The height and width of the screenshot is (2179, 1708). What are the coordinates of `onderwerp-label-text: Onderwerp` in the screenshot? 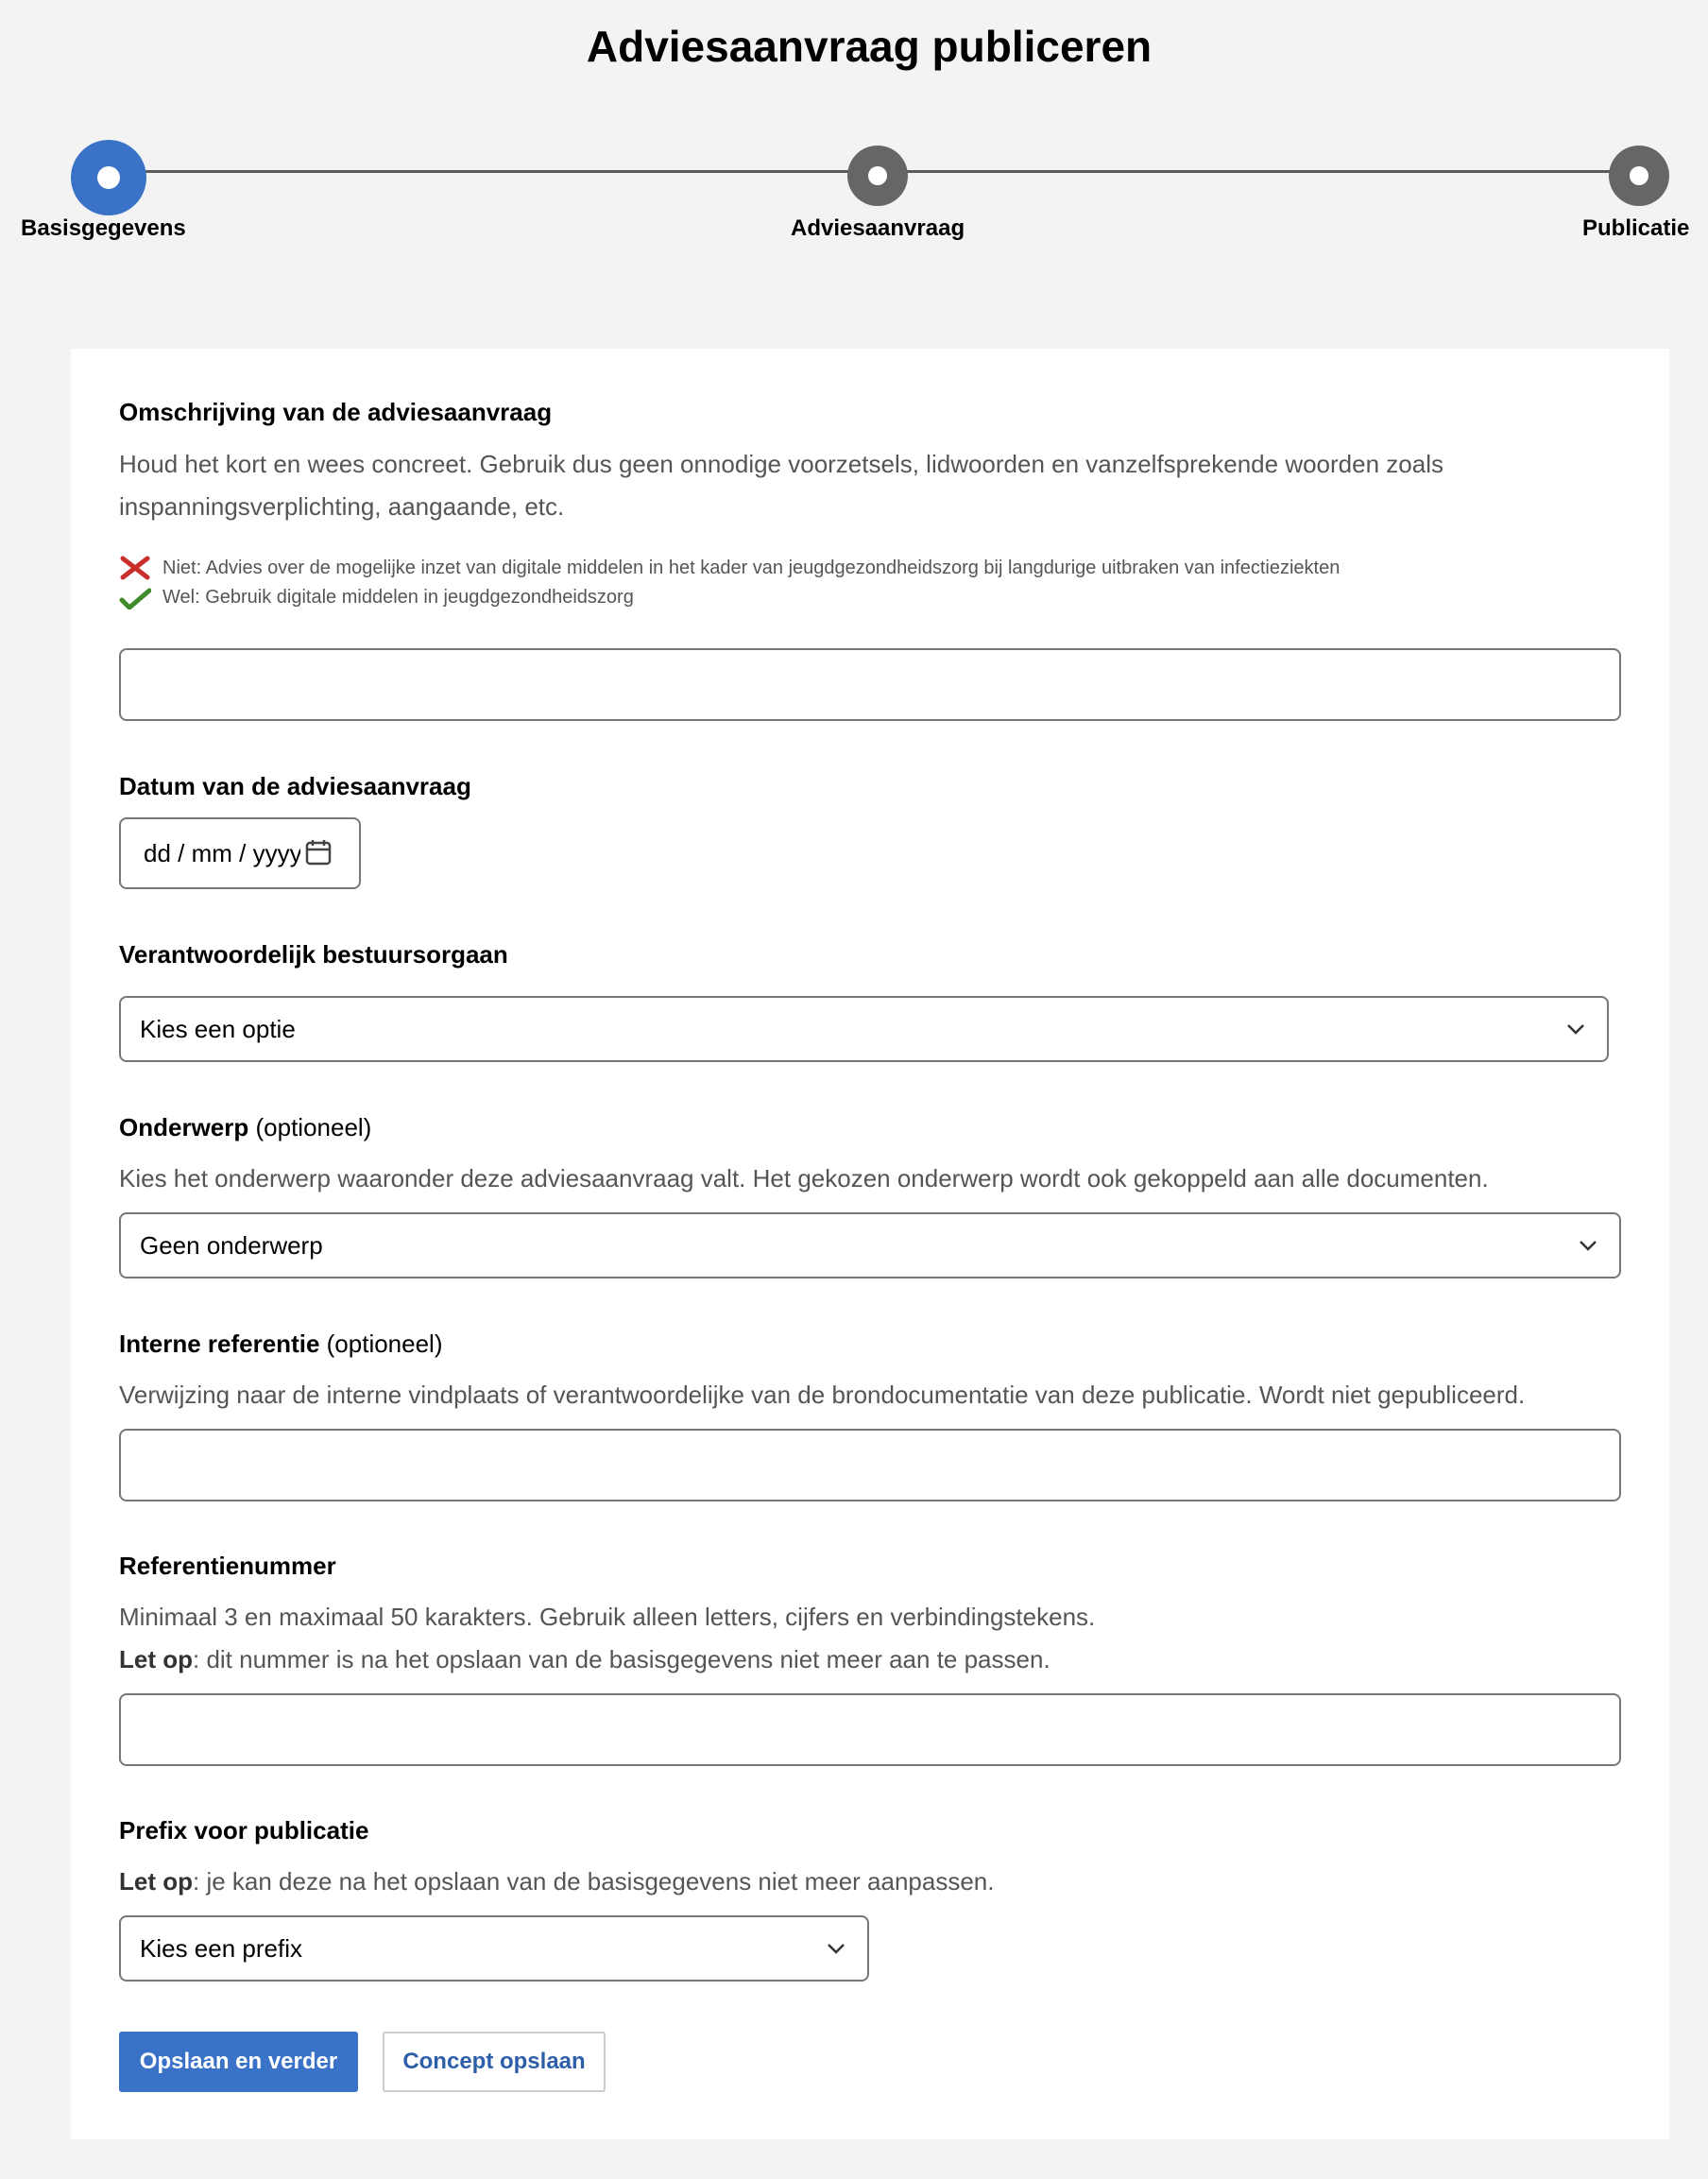 It's located at (184, 1127).